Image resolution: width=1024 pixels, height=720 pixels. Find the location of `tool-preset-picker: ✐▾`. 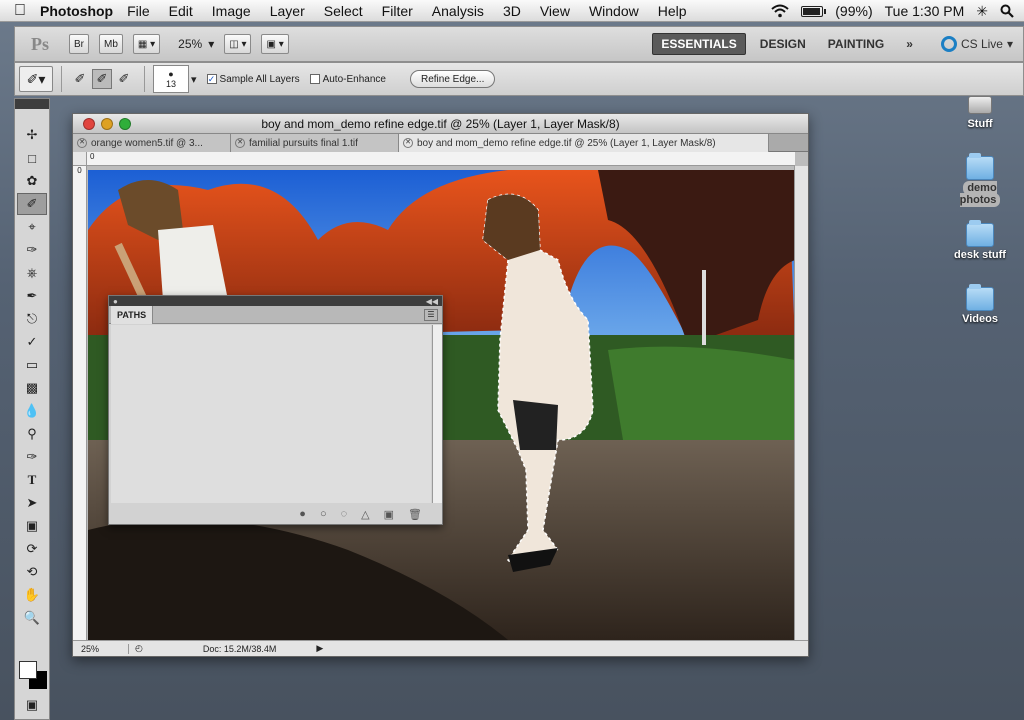

tool-preset-picker: ✐▾ is located at coordinates (36, 79).